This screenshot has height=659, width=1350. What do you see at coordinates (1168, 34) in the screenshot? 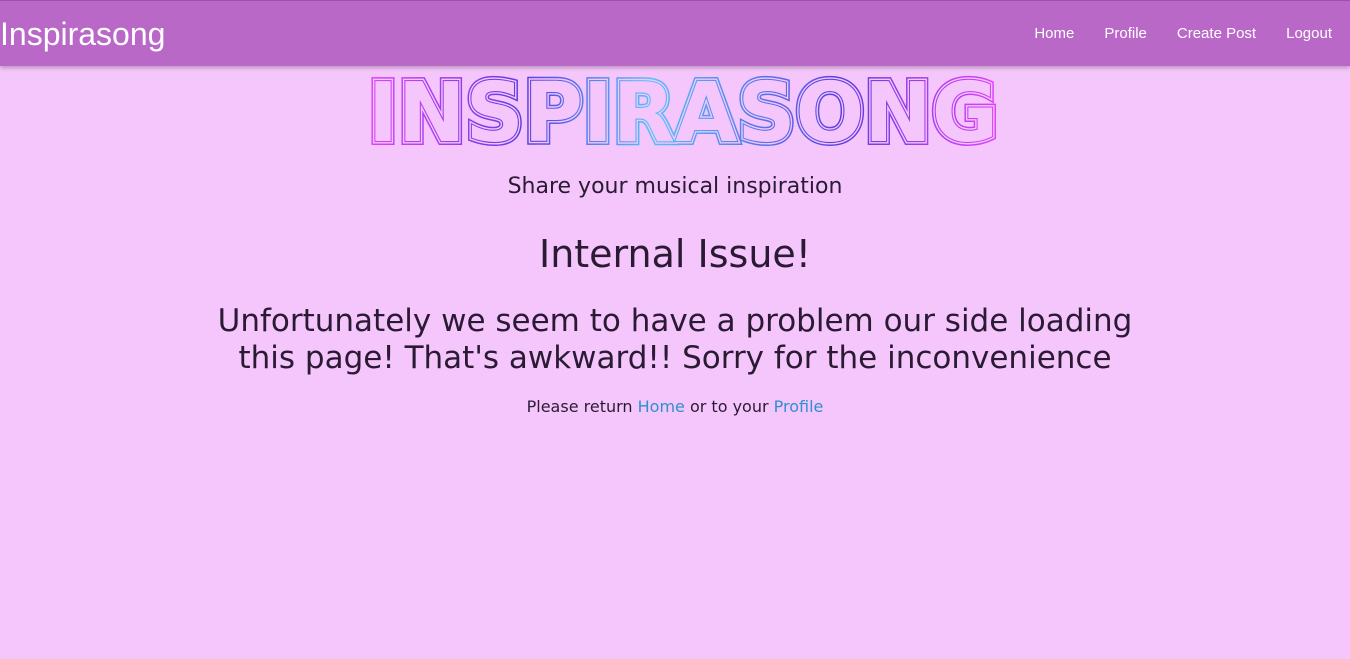
I see `nav-links: Home Profile Create Post Logout` at bounding box center [1168, 34].